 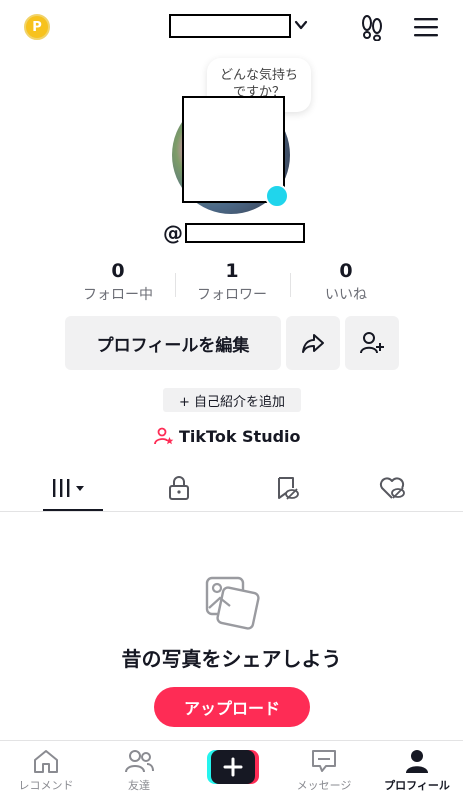 What do you see at coordinates (173, 345) in the screenshot?
I see `edit-profile-label: プロフィールを編集` at bounding box center [173, 345].